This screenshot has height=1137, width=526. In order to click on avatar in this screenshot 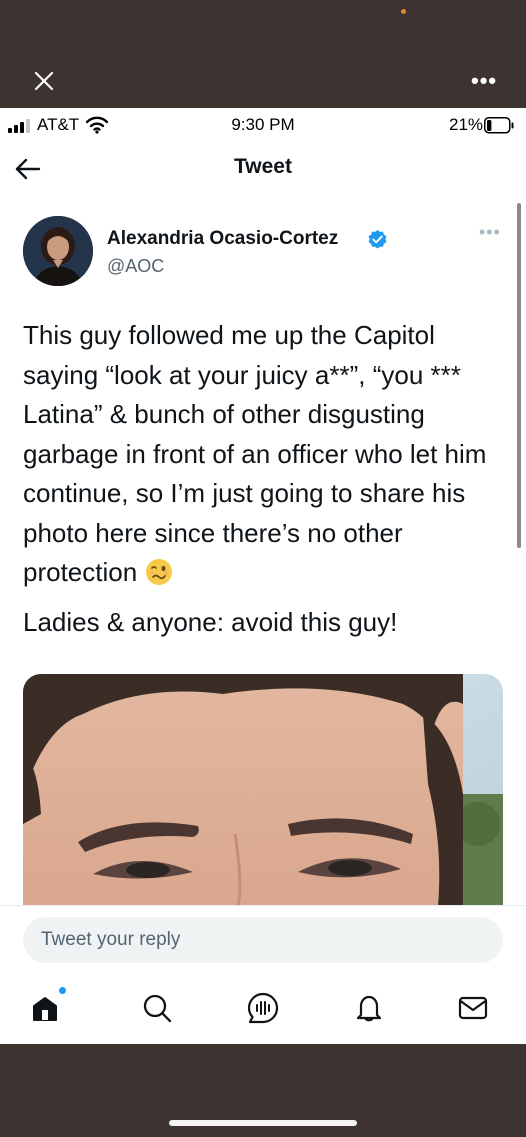, I will do `click(58, 251)`.